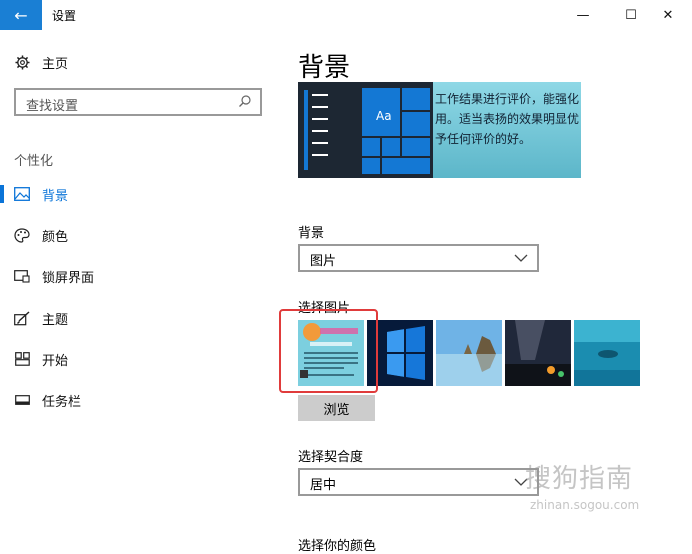 The height and width of the screenshot is (554, 692). Describe the element at coordinates (328, 351) in the screenshot. I see `selection-highlight` at that location.